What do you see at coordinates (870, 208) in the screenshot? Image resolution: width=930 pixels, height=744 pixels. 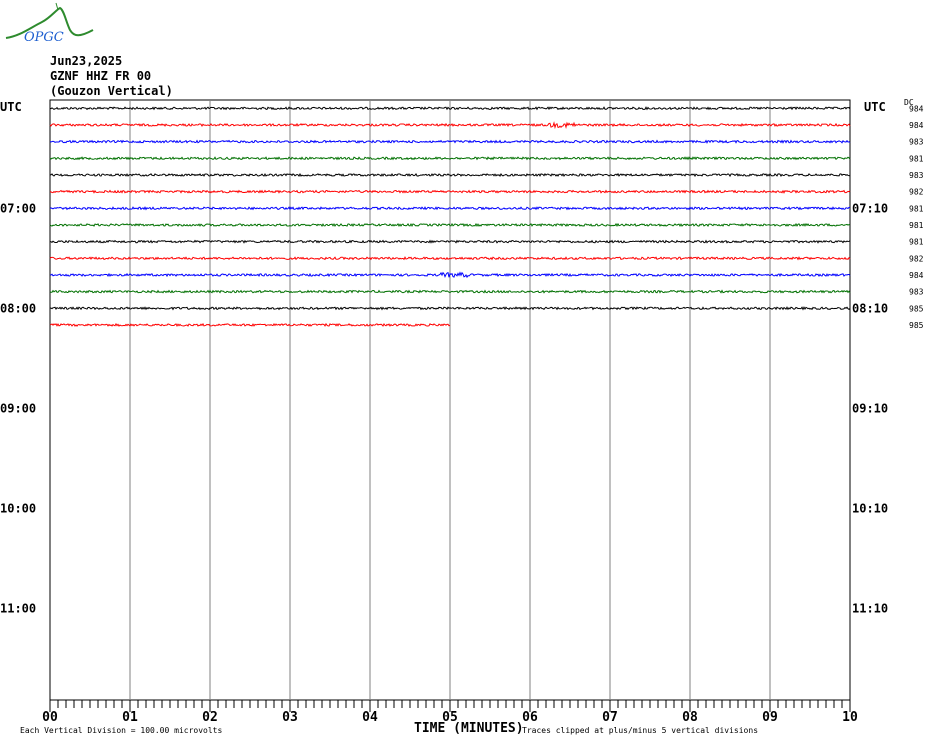 I see `right-hour-label: 07:10` at bounding box center [870, 208].